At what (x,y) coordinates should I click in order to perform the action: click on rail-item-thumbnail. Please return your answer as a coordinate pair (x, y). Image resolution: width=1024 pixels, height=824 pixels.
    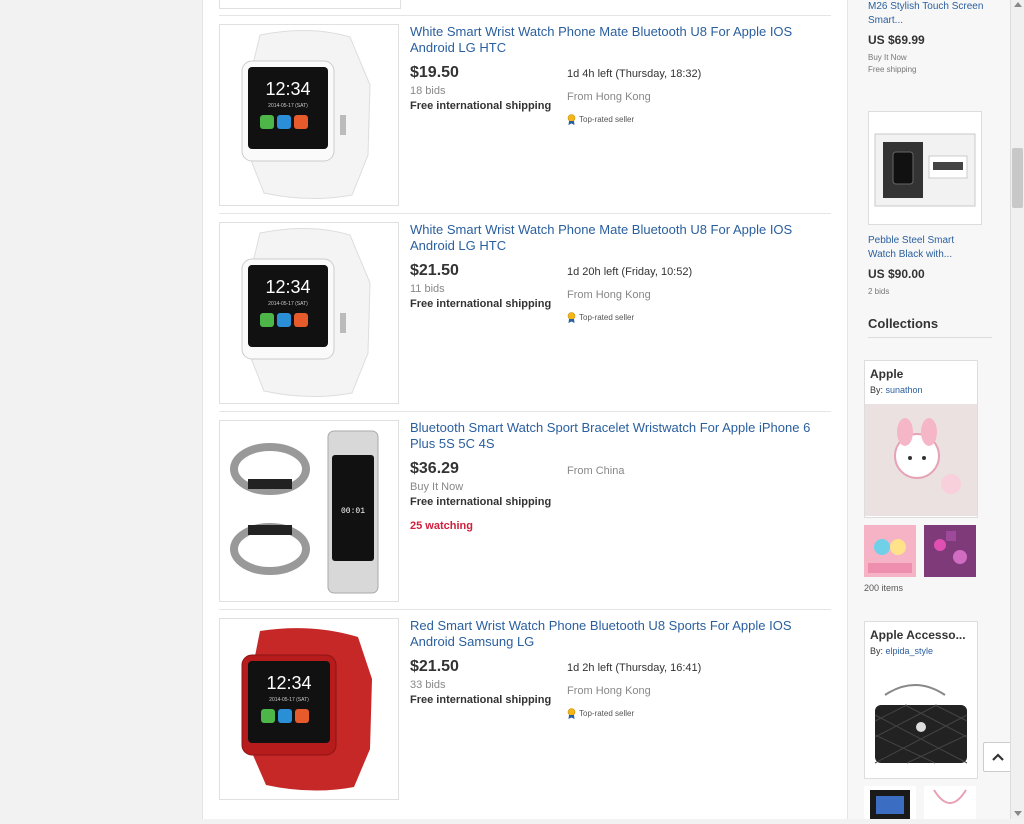
    Looking at the image, I should click on (925, 168).